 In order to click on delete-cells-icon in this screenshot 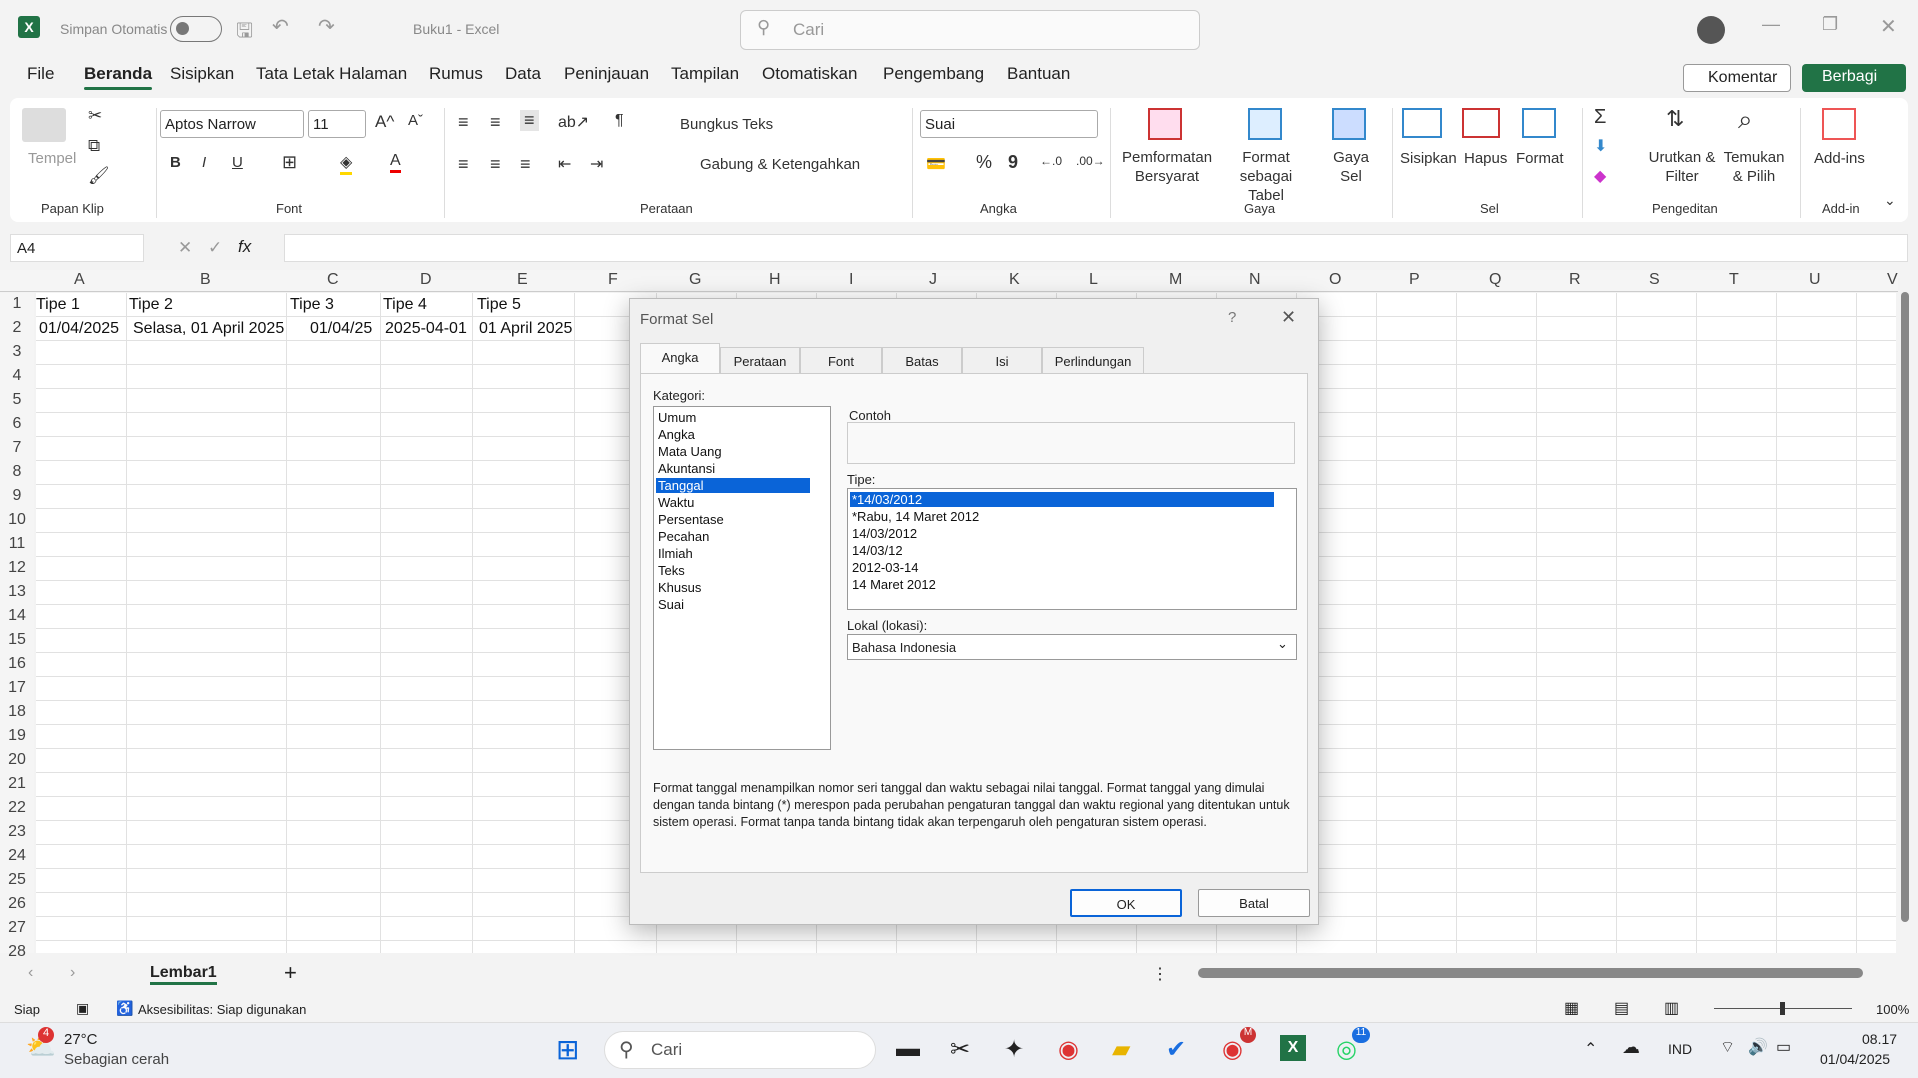, I will do `click(1481, 123)`.